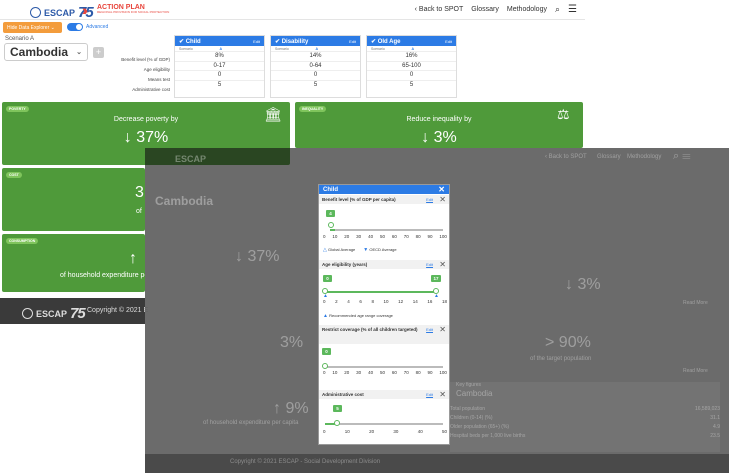  I want to click on advanced-label: Advanced, so click(97, 27).